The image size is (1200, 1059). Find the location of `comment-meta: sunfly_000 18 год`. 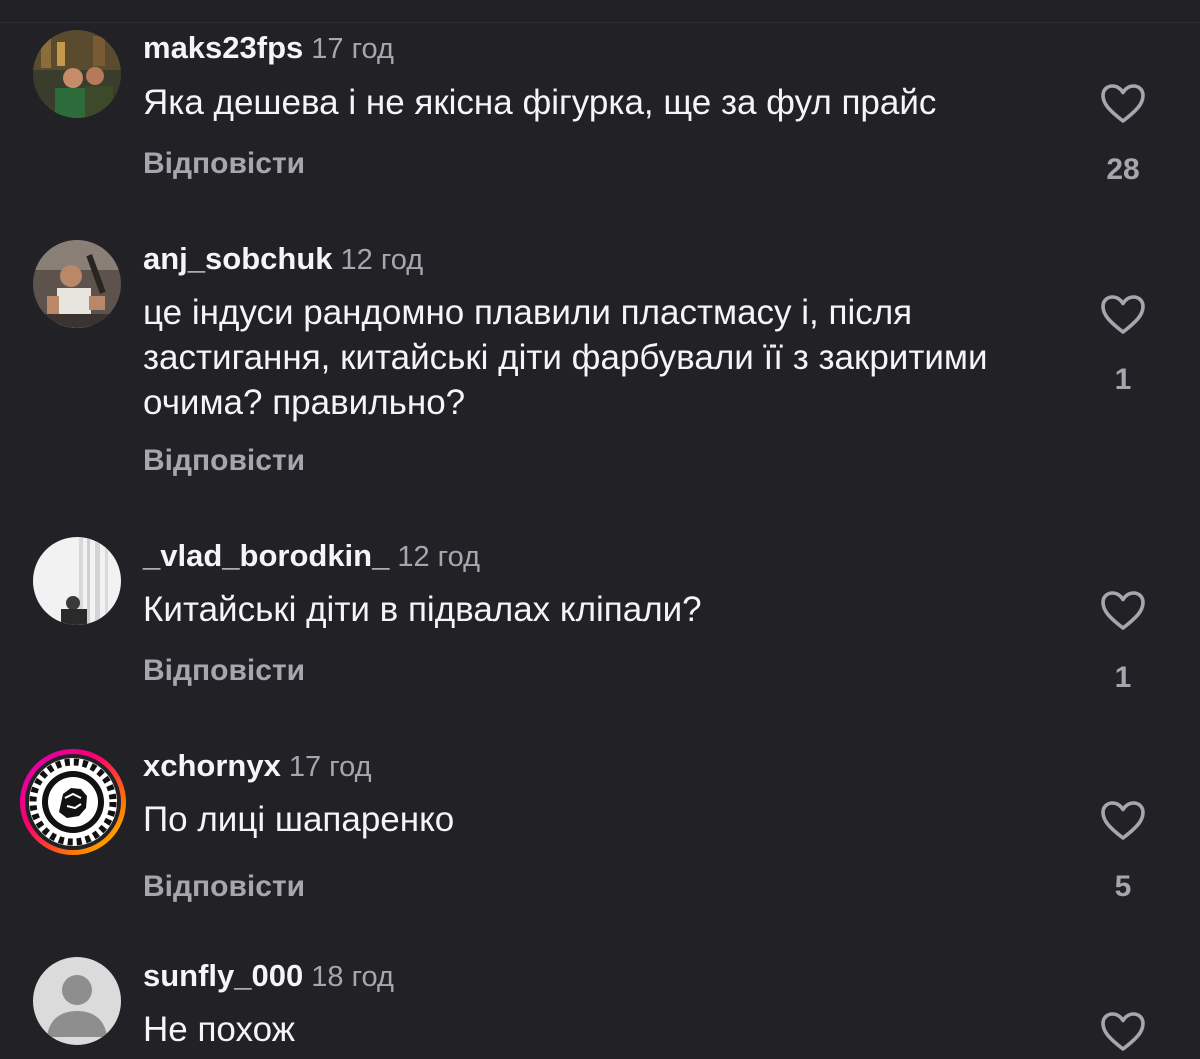

comment-meta: sunfly_000 18 год is located at coordinates (268, 976).